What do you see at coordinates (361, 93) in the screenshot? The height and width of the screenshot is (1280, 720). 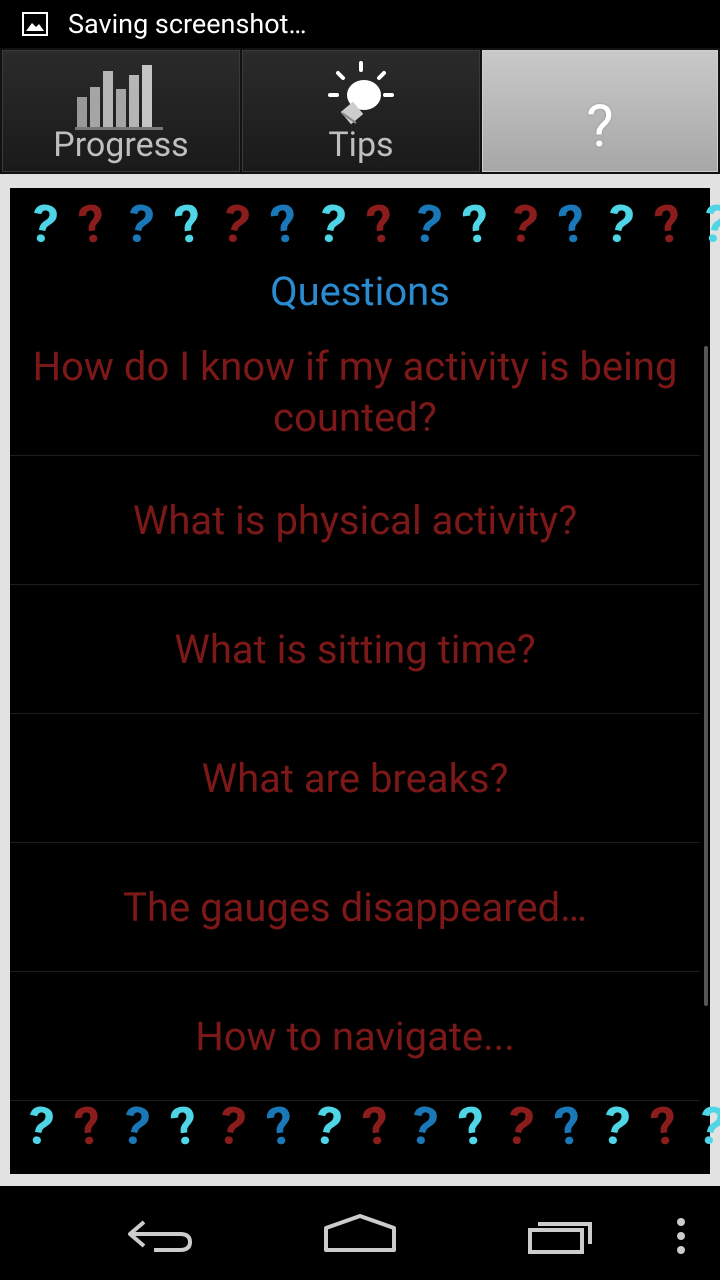 I see `lightbulb-icon` at bounding box center [361, 93].